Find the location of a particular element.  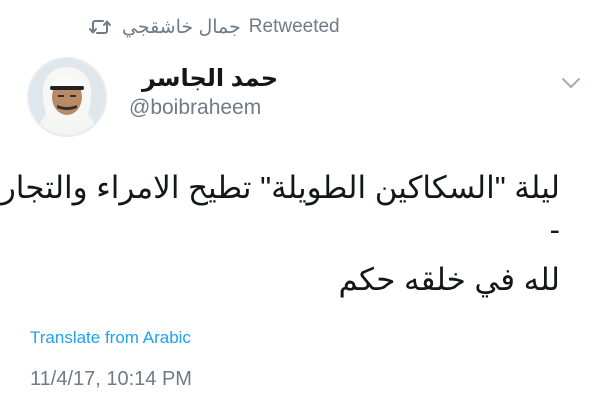

tweet-timestamp: 11/4/17, 10:14 PM is located at coordinates (111, 379).